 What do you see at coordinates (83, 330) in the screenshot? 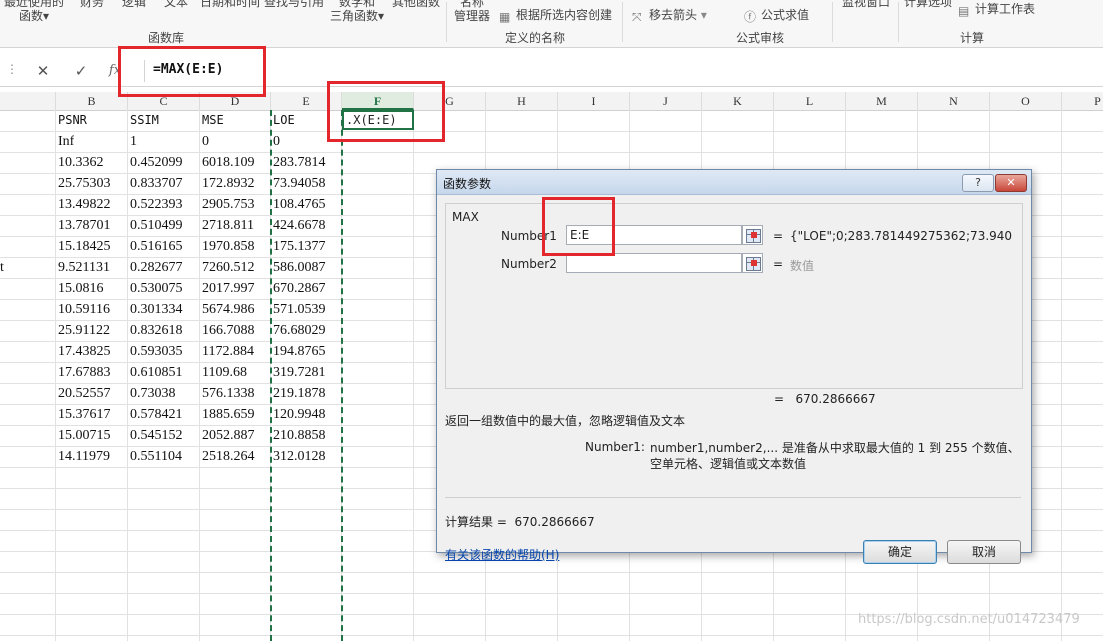
I see `table-cell: 25.91122` at bounding box center [83, 330].